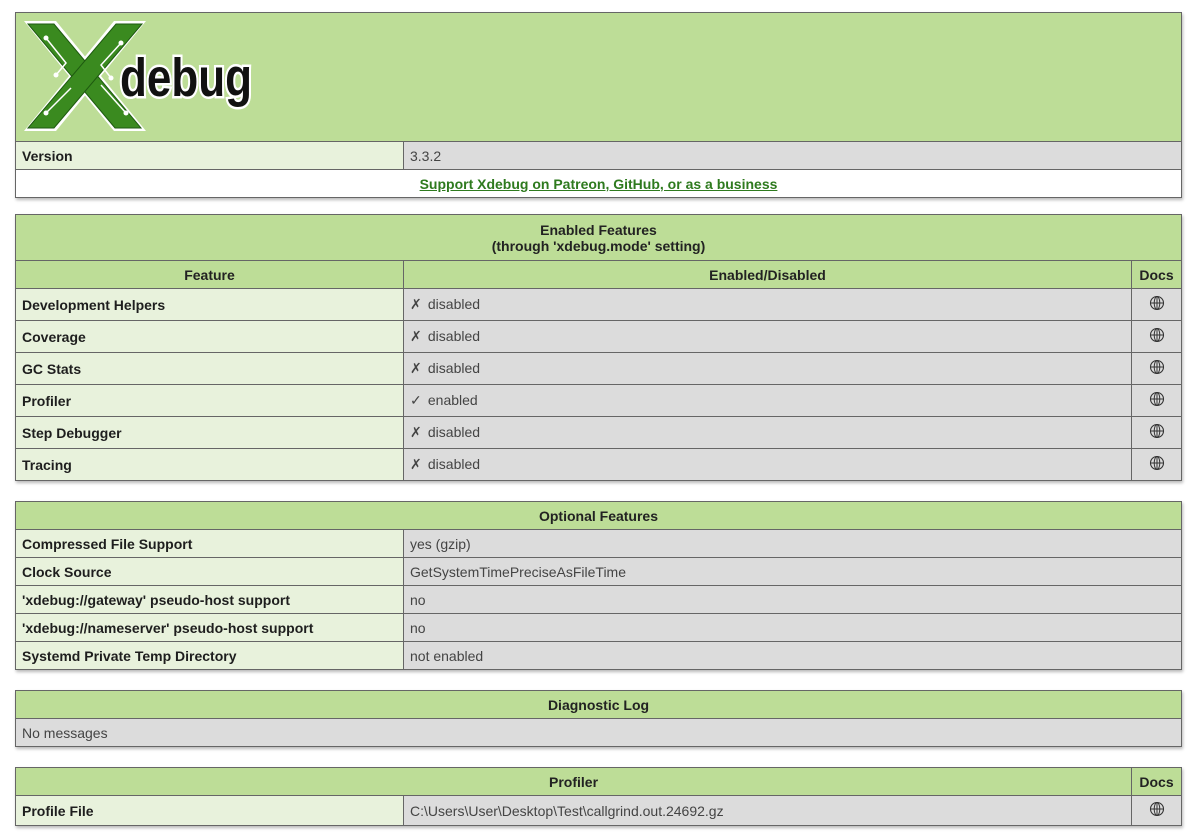 This screenshot has width=1202, height=836. I want to click on version-label: Version, so click(209, 155).